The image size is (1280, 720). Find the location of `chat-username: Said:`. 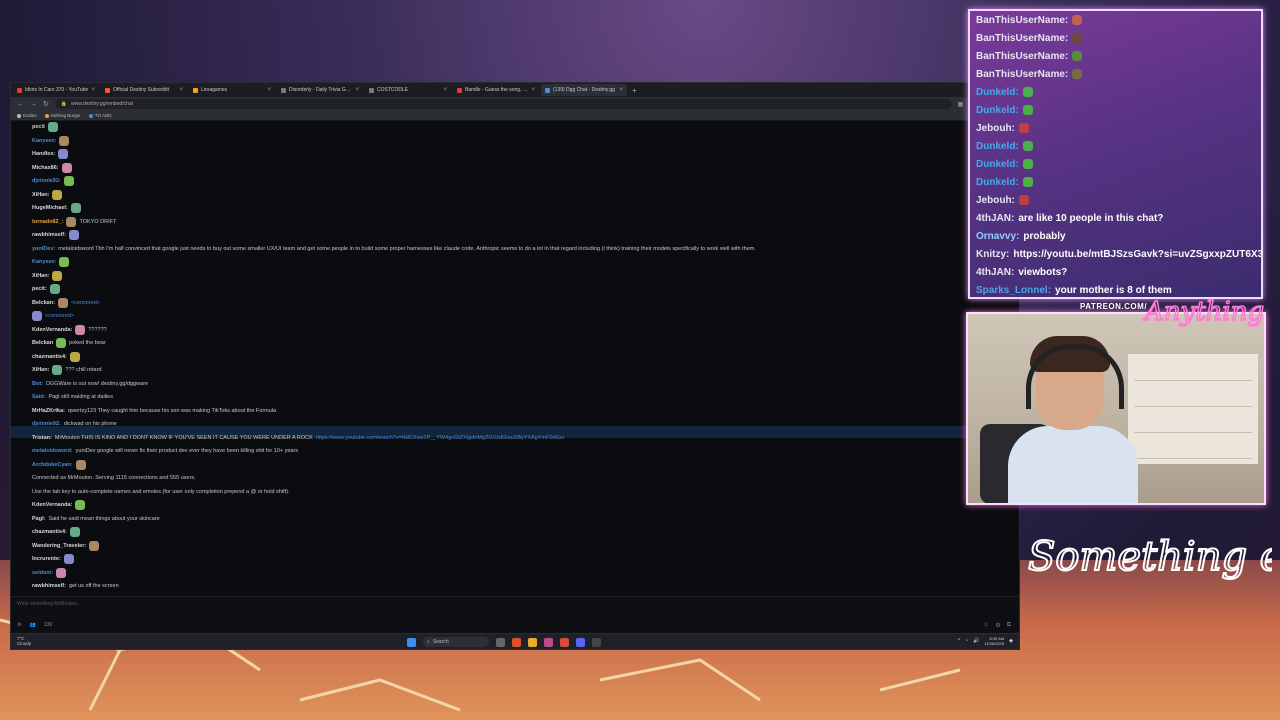

chat-username: Said: is located at coordinates (38, 397).